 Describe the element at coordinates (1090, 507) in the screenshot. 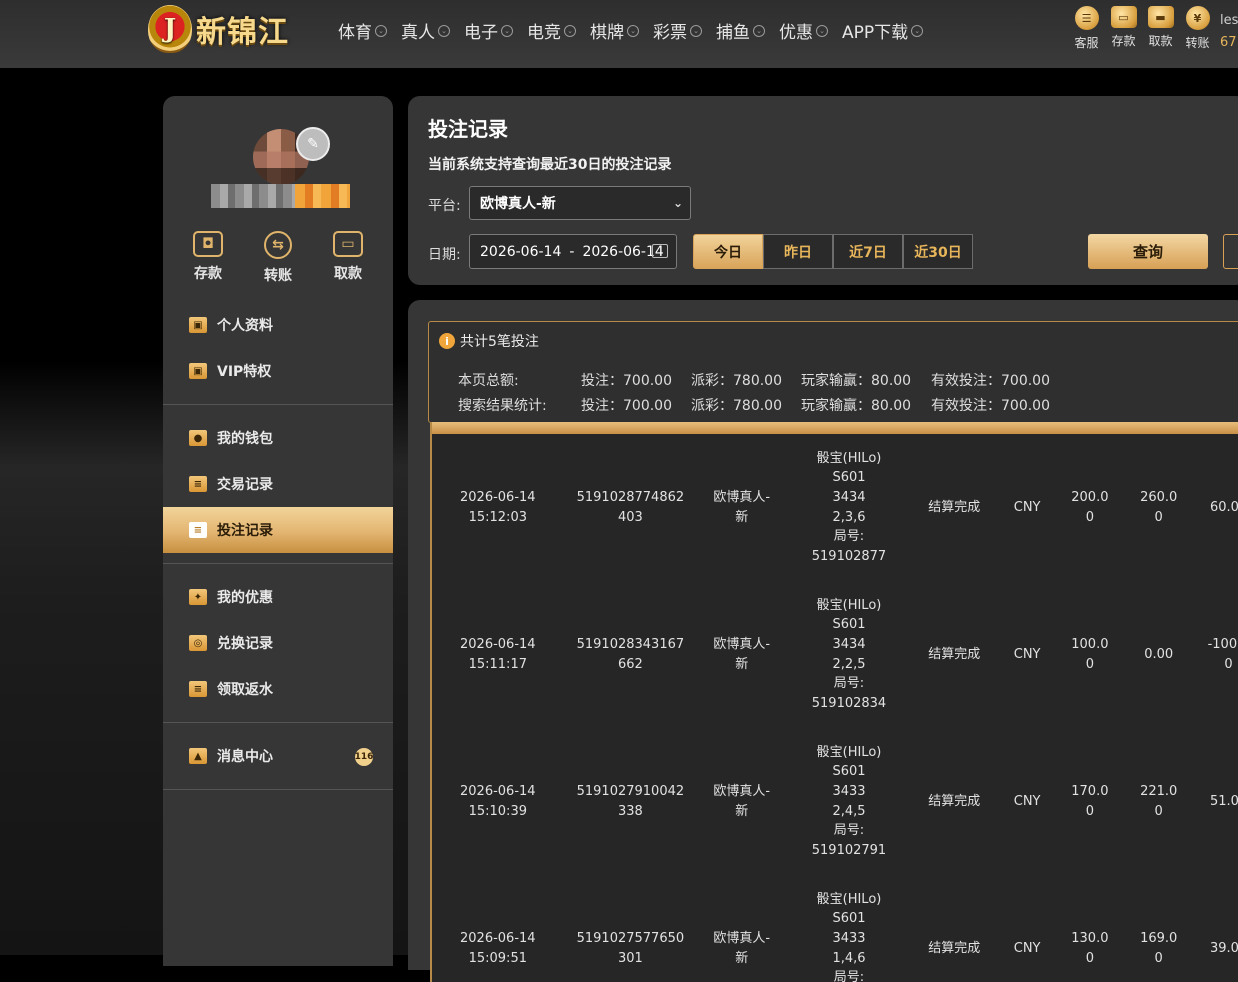

I see `cell-bet: 200.0 0` at that location.